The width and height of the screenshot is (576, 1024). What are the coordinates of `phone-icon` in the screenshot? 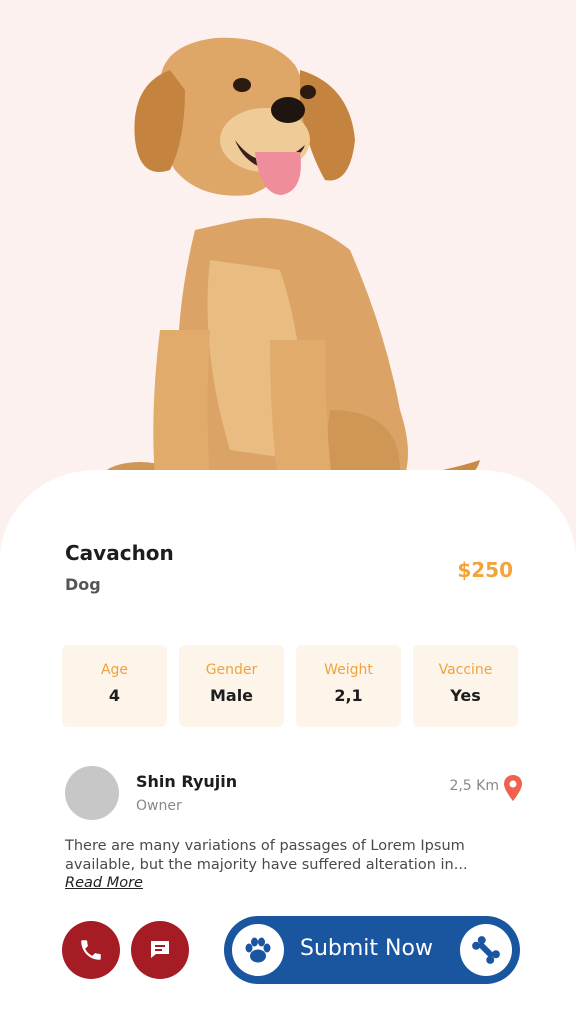 It's located at (91, 950).